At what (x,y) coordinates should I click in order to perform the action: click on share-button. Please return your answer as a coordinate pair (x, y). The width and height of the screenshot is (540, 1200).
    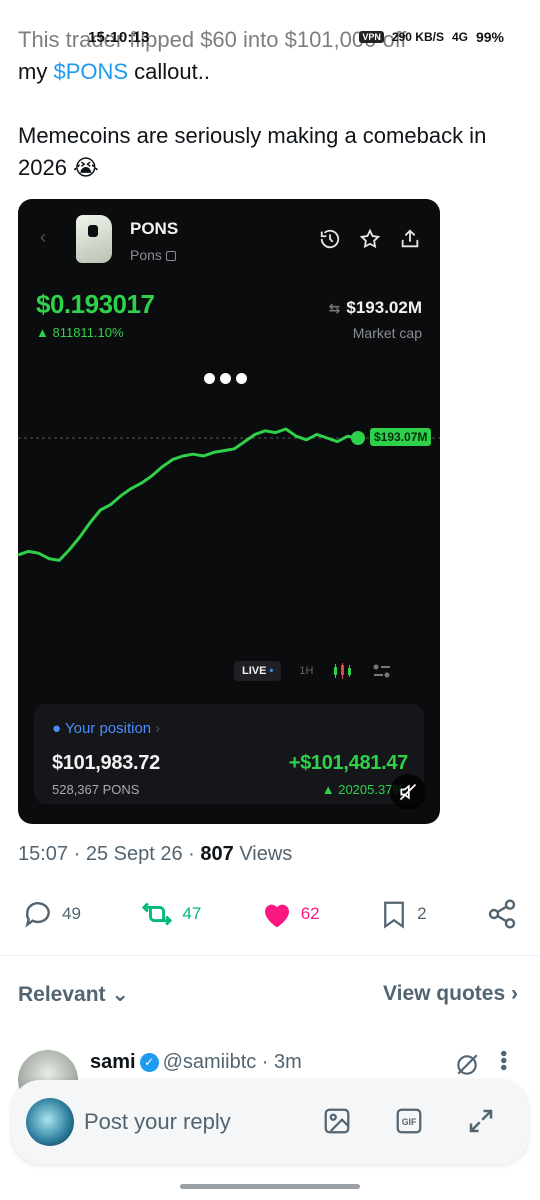
    Looking at the image, I should click on (502, 914).